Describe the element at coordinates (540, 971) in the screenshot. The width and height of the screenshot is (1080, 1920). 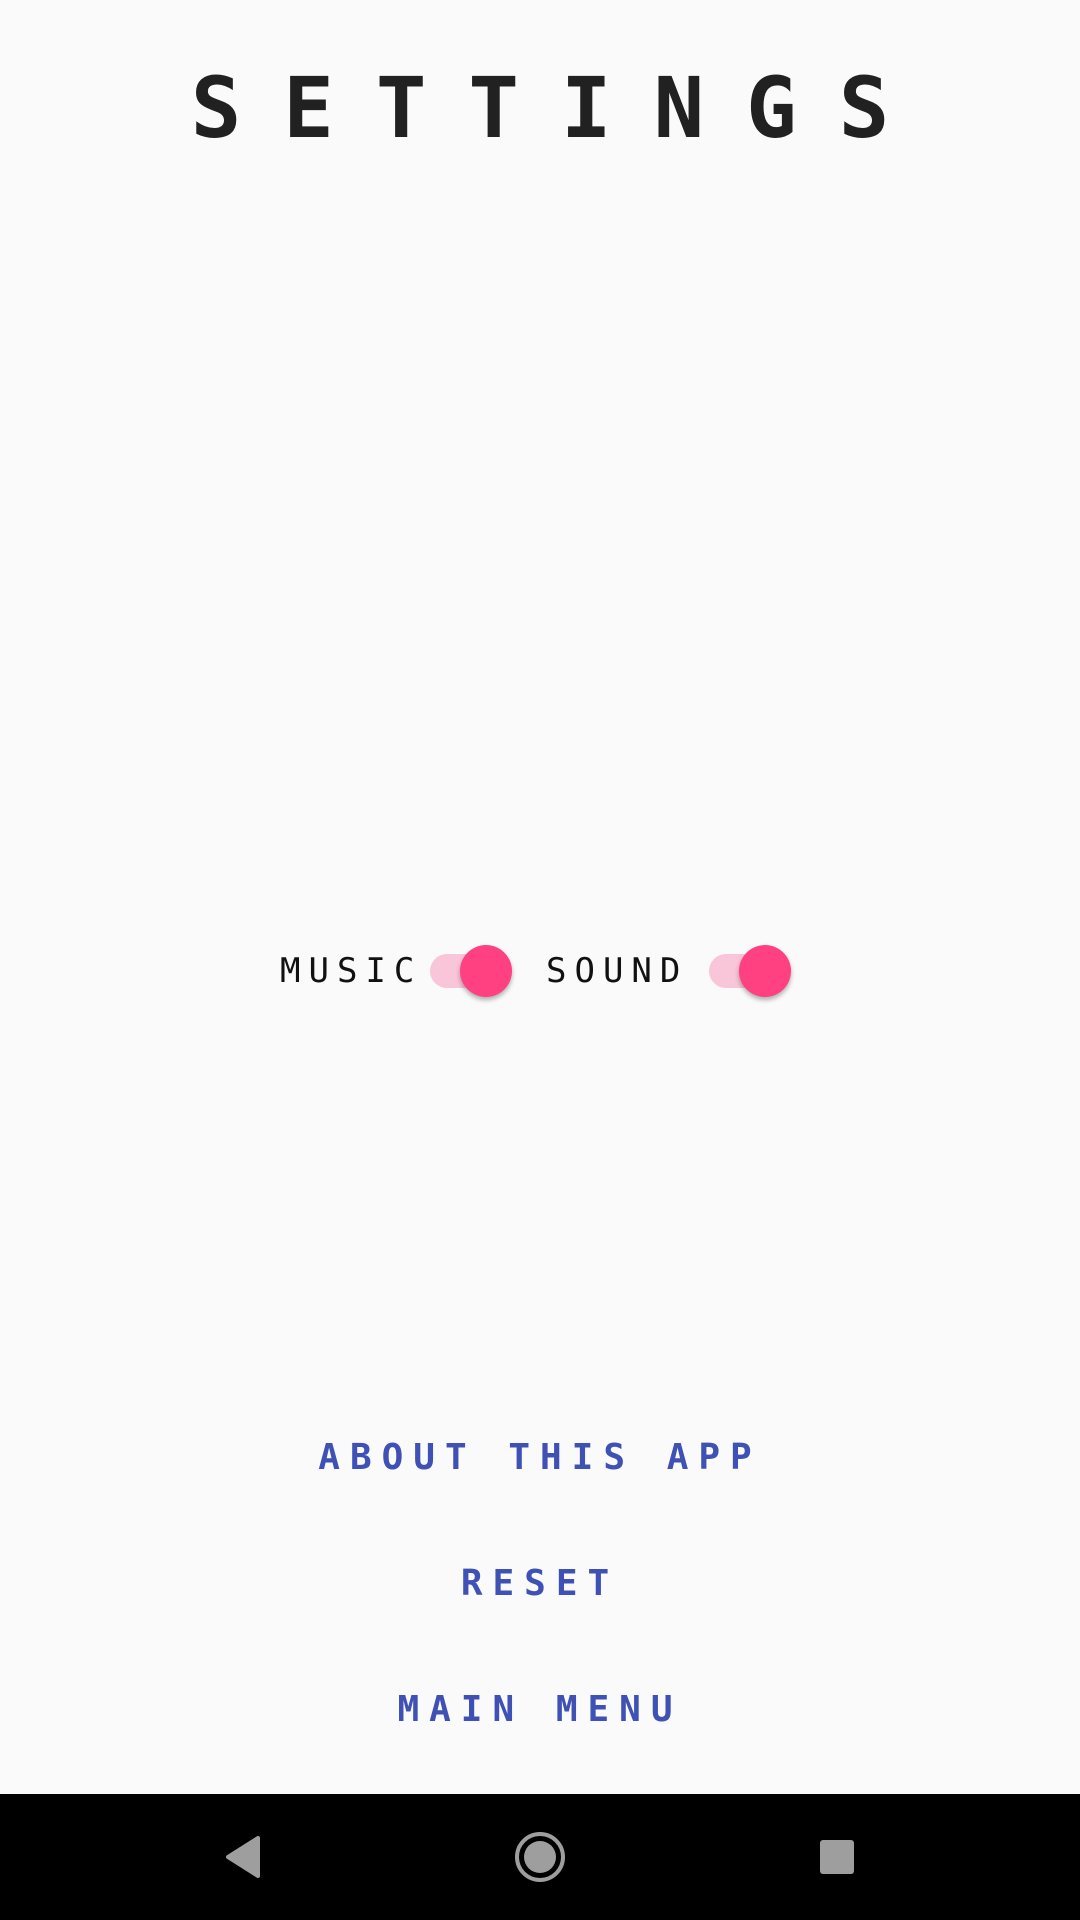
I see `audio-toggles: MUSIC SOUND` at that location.